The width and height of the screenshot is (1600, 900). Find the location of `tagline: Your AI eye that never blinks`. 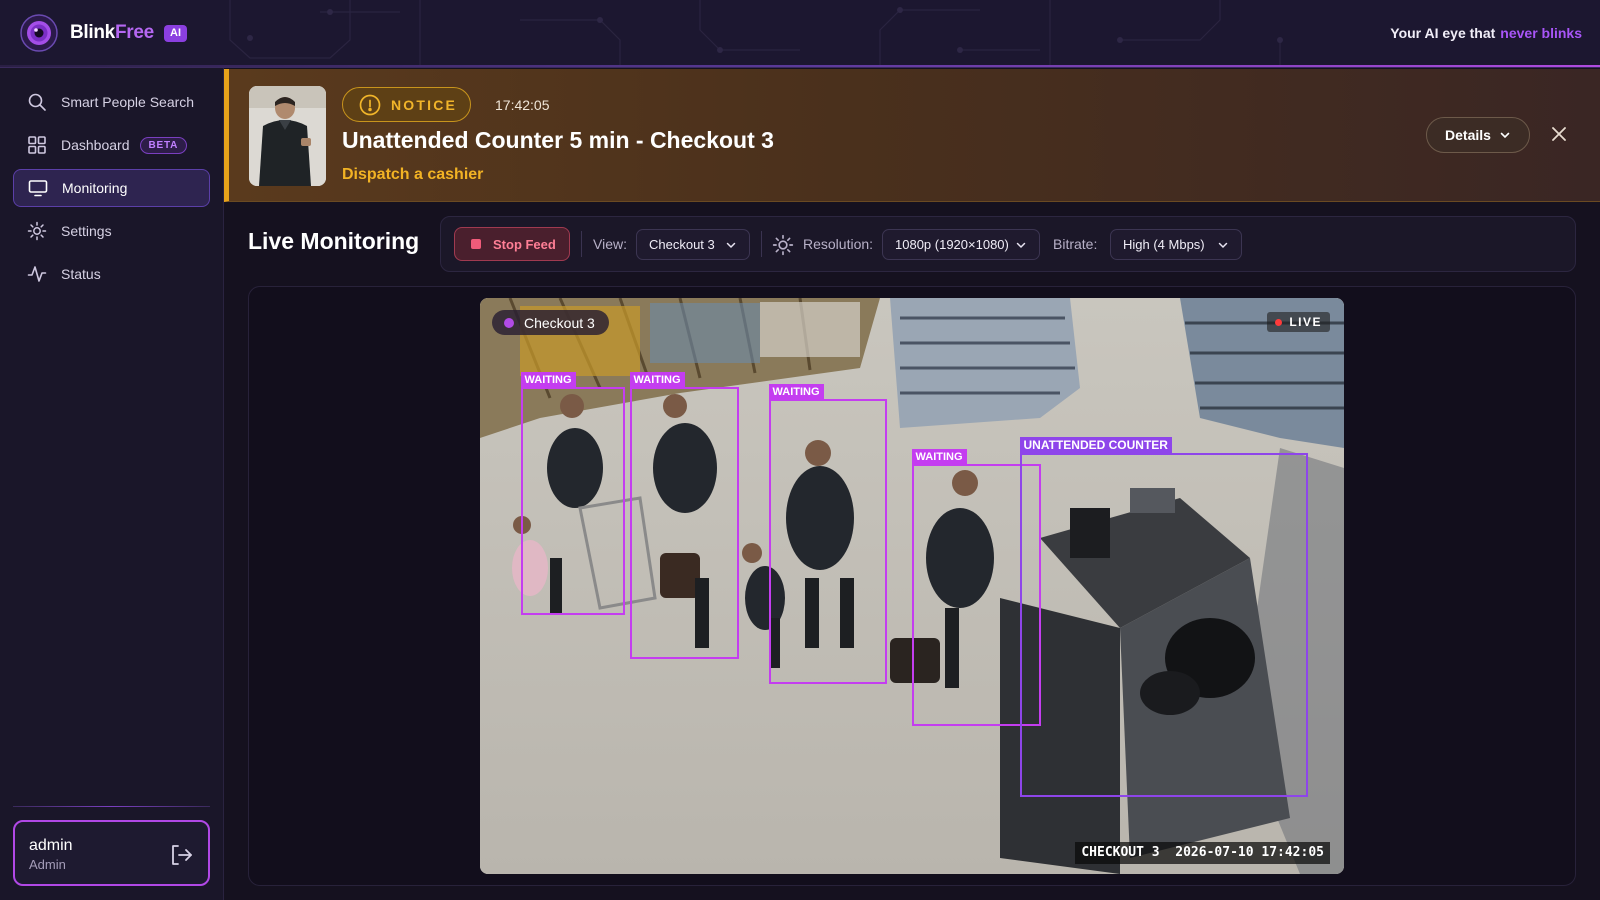

tagline: Your AI eye that never blinks is located at coordinates (1486, 33).